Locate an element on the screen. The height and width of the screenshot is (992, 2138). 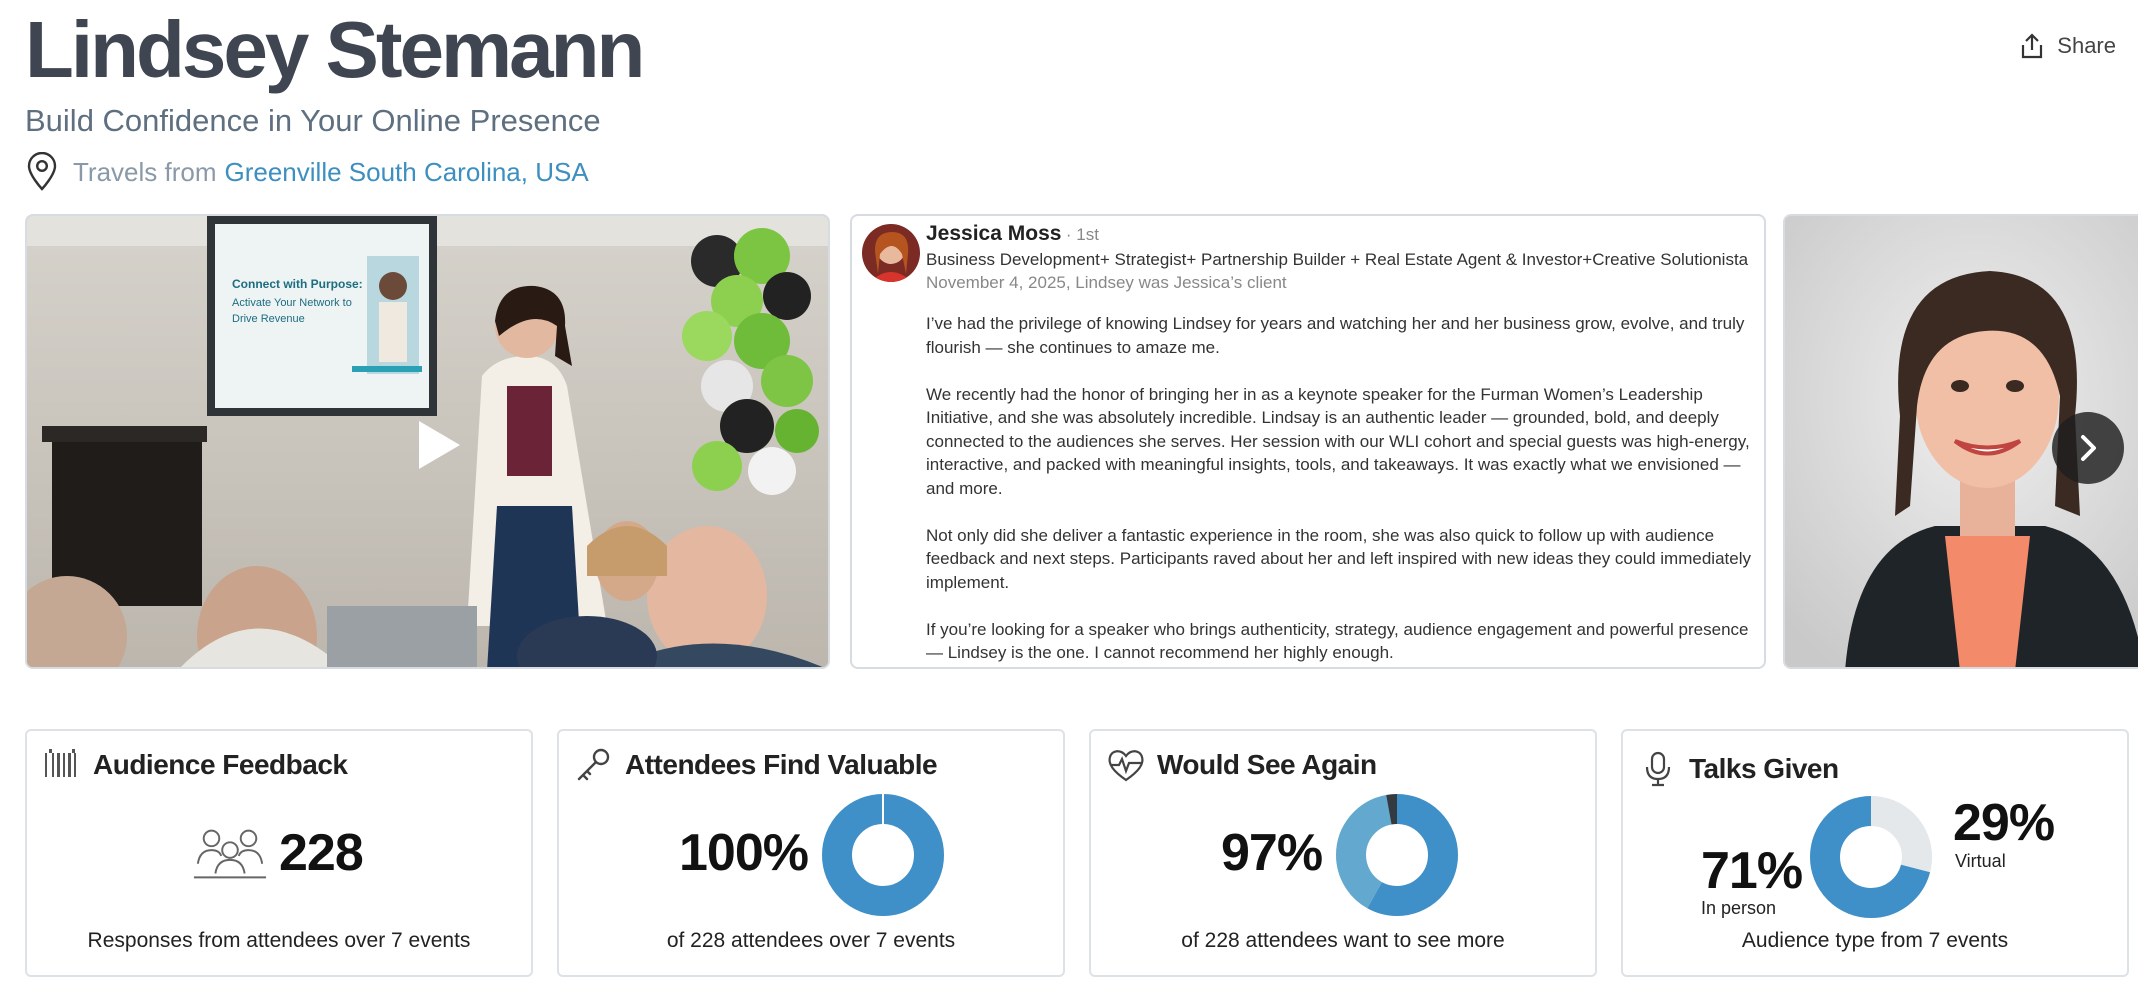
connection-degree: · 1st is located at coordinates (1082, 234).